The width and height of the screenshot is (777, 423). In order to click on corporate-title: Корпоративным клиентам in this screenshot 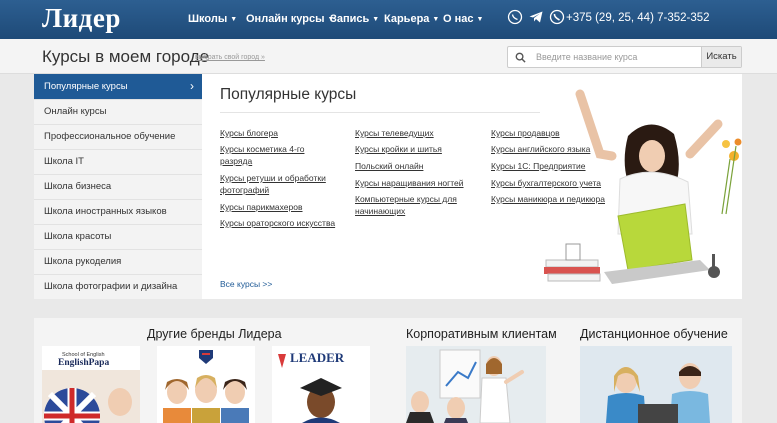, I will do `click(481, 334)`.